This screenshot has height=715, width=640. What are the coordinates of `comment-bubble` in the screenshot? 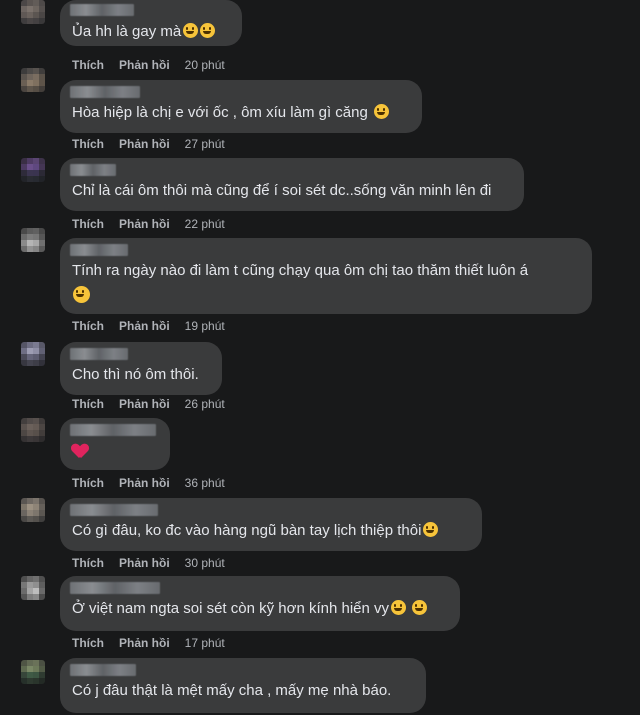 It's located at (115, 444).